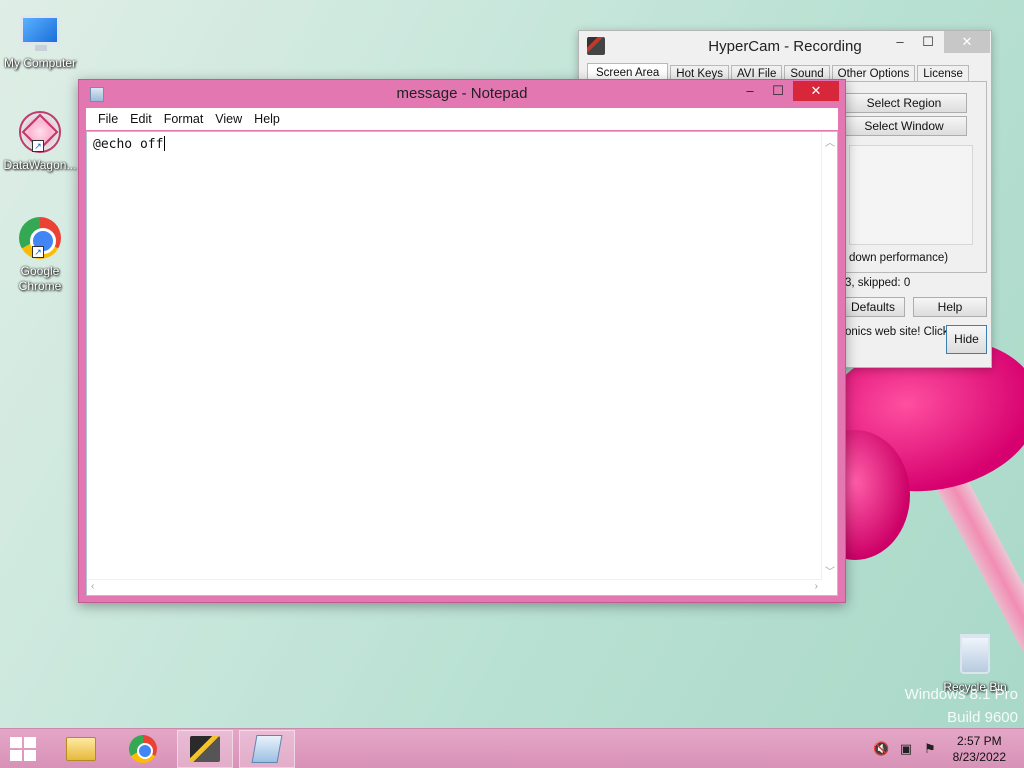  What do you see at coordinates (966, 339) in the screenshot?
I see `hide-button: Hide` at bounding box center [966, 339].